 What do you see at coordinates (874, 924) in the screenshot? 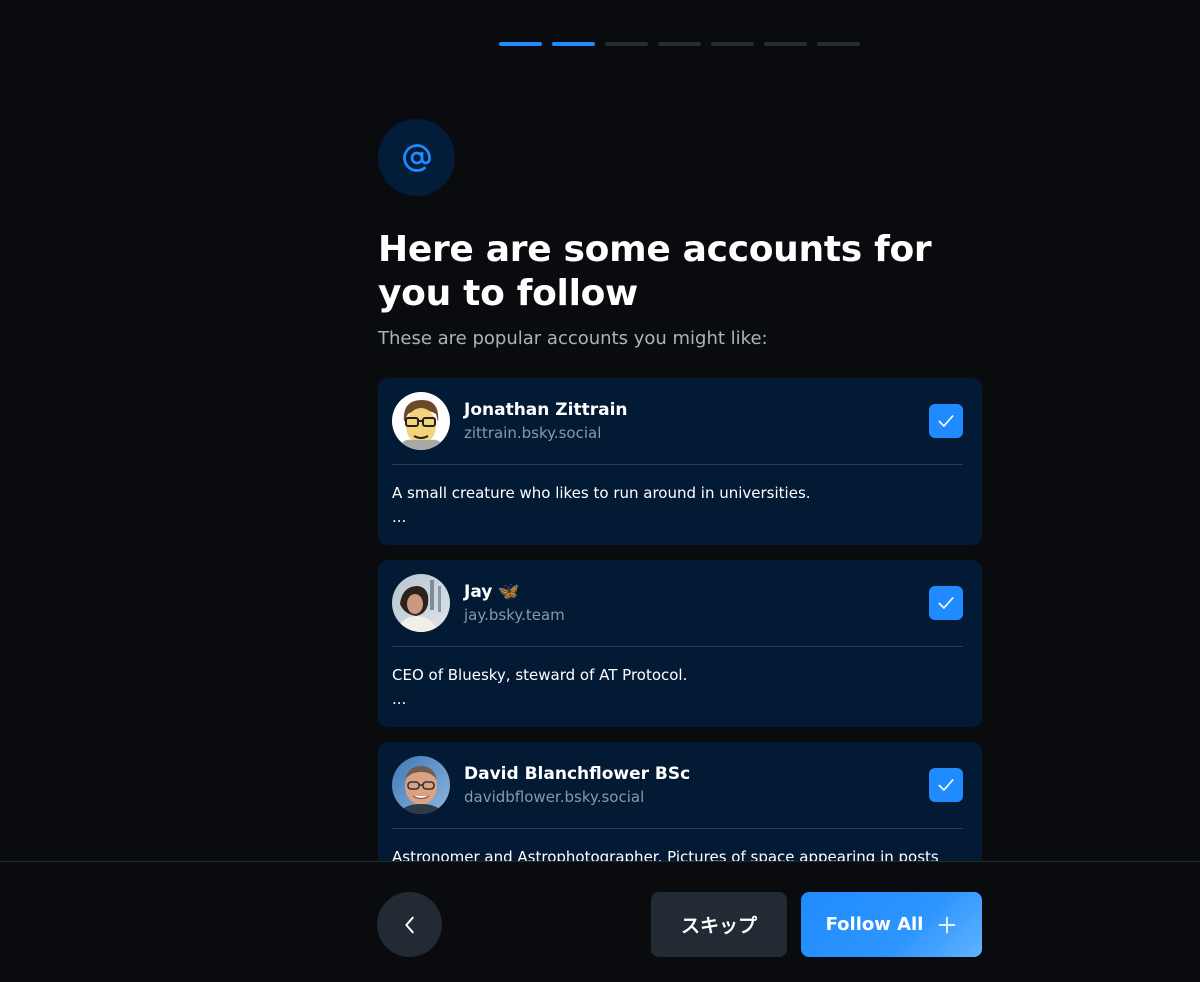
I see `follow-all-label: Follow All` at bounding box center [874, 924].